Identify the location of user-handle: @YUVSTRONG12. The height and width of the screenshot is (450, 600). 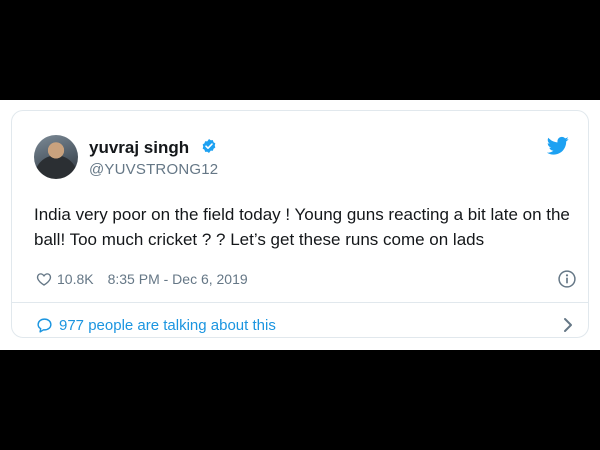
(153, 169).